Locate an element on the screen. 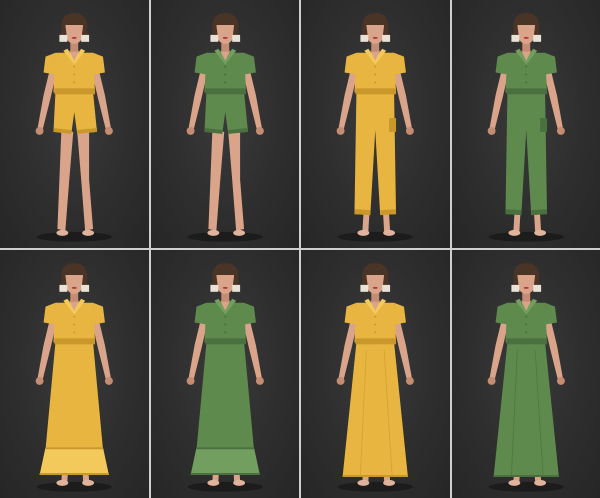 This screenshot has height=498, width=600. left-leg is located at coordinates (65, 180).